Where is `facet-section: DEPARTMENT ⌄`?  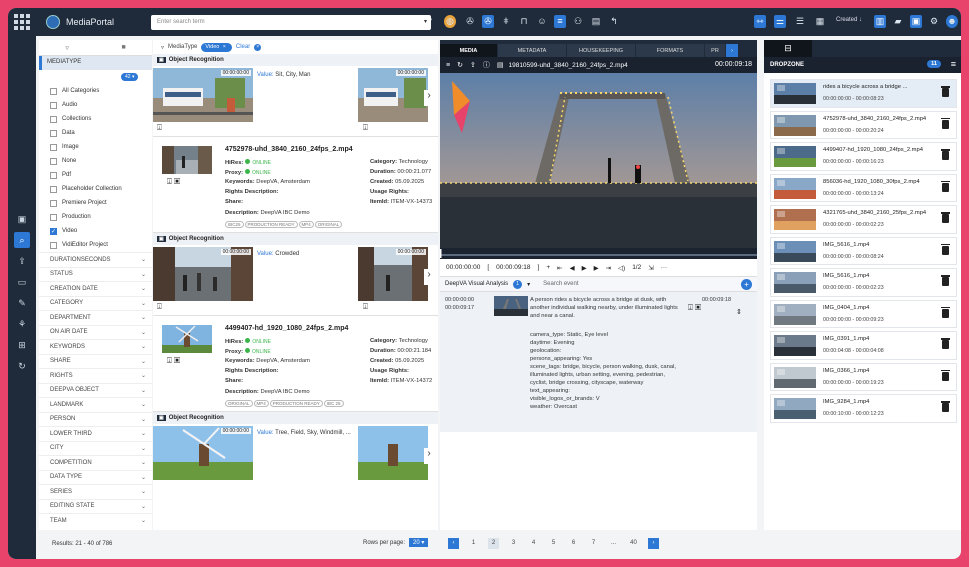
facet-section: DEPARTMENT ⌄ is located at coordinates (95, 317).